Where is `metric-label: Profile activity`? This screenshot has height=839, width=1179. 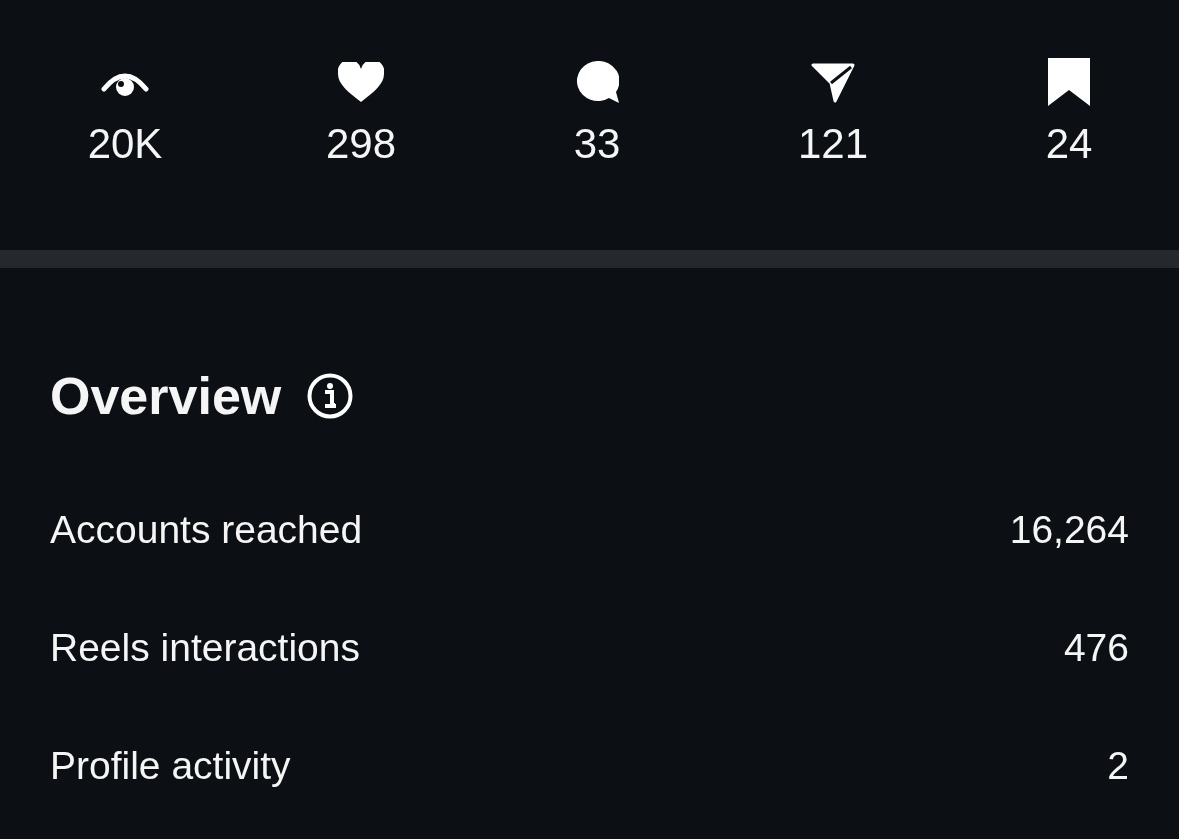 metric-label: Profile activity is located at coordinates (170, 766).